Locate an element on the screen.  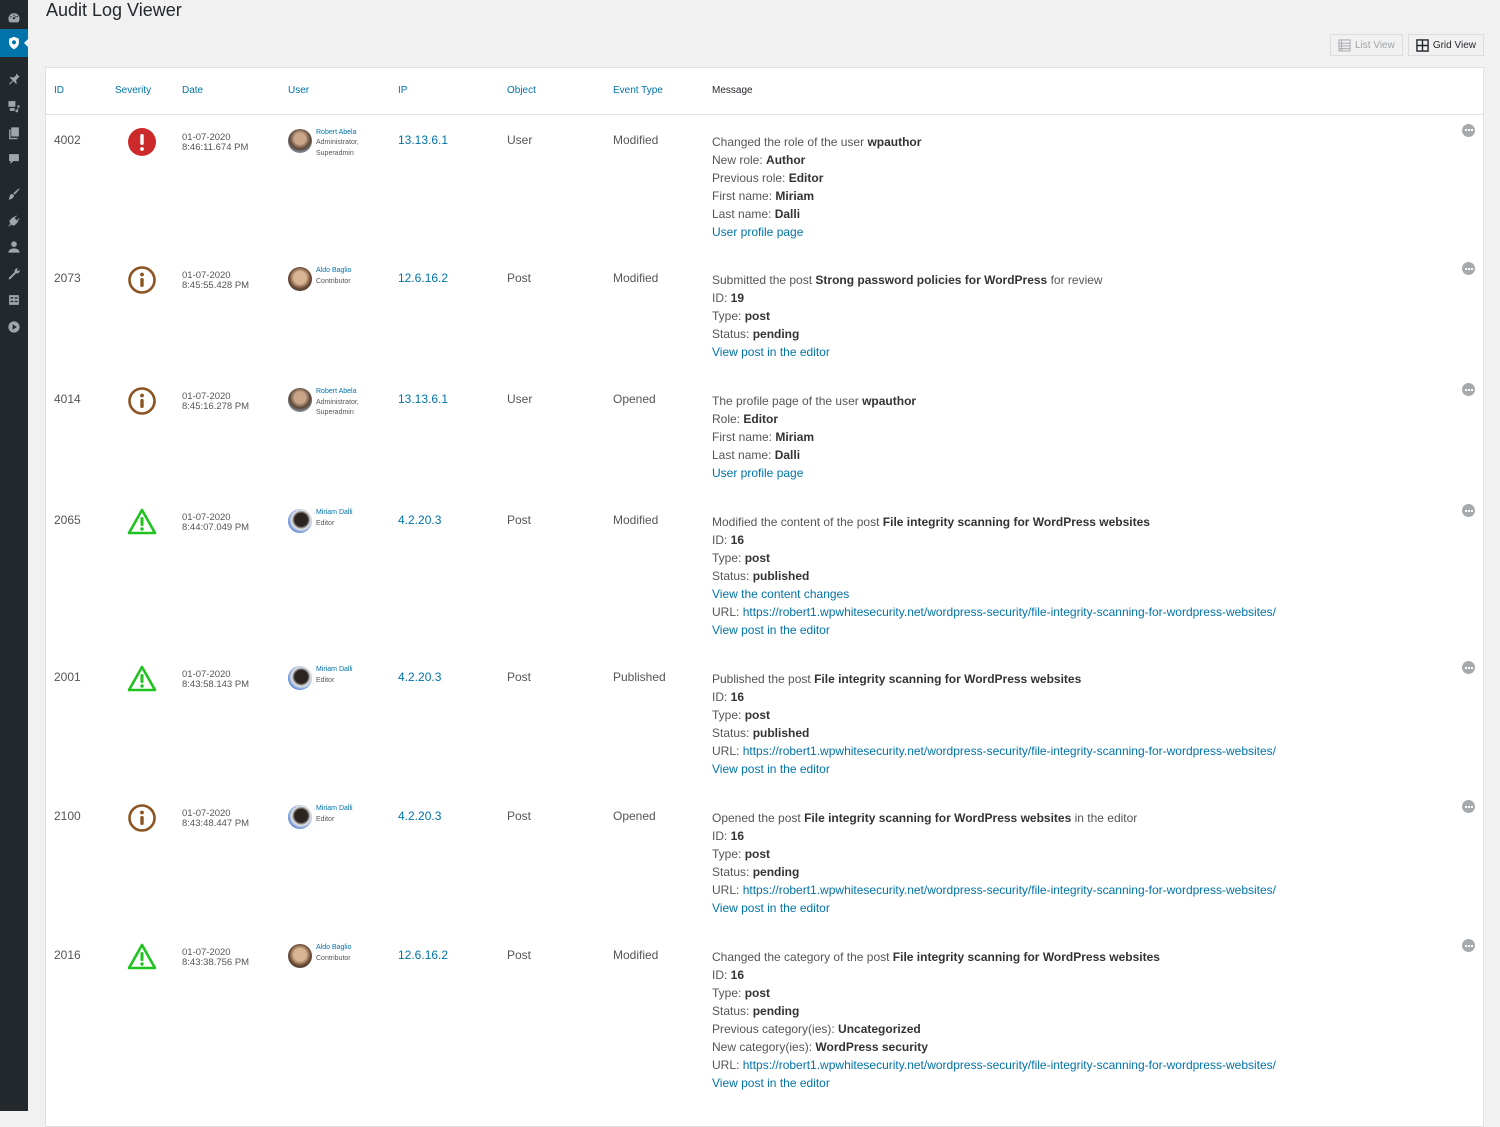
date-time: 01-07-2020 8:44:07.049 PM is located at coordinates (231, 523).